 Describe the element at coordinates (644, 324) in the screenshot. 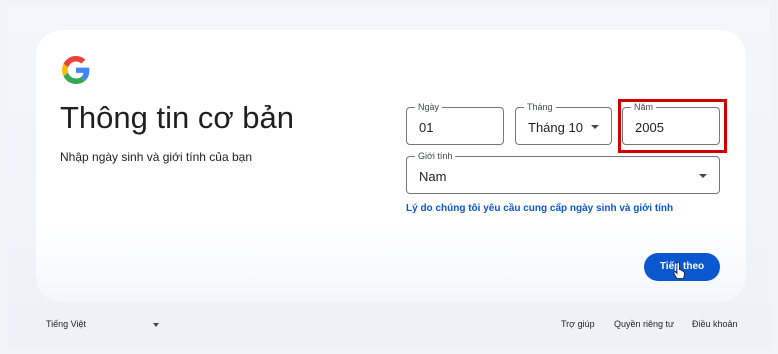

I see `privacy-link: Quyền riêng tư` at that location.